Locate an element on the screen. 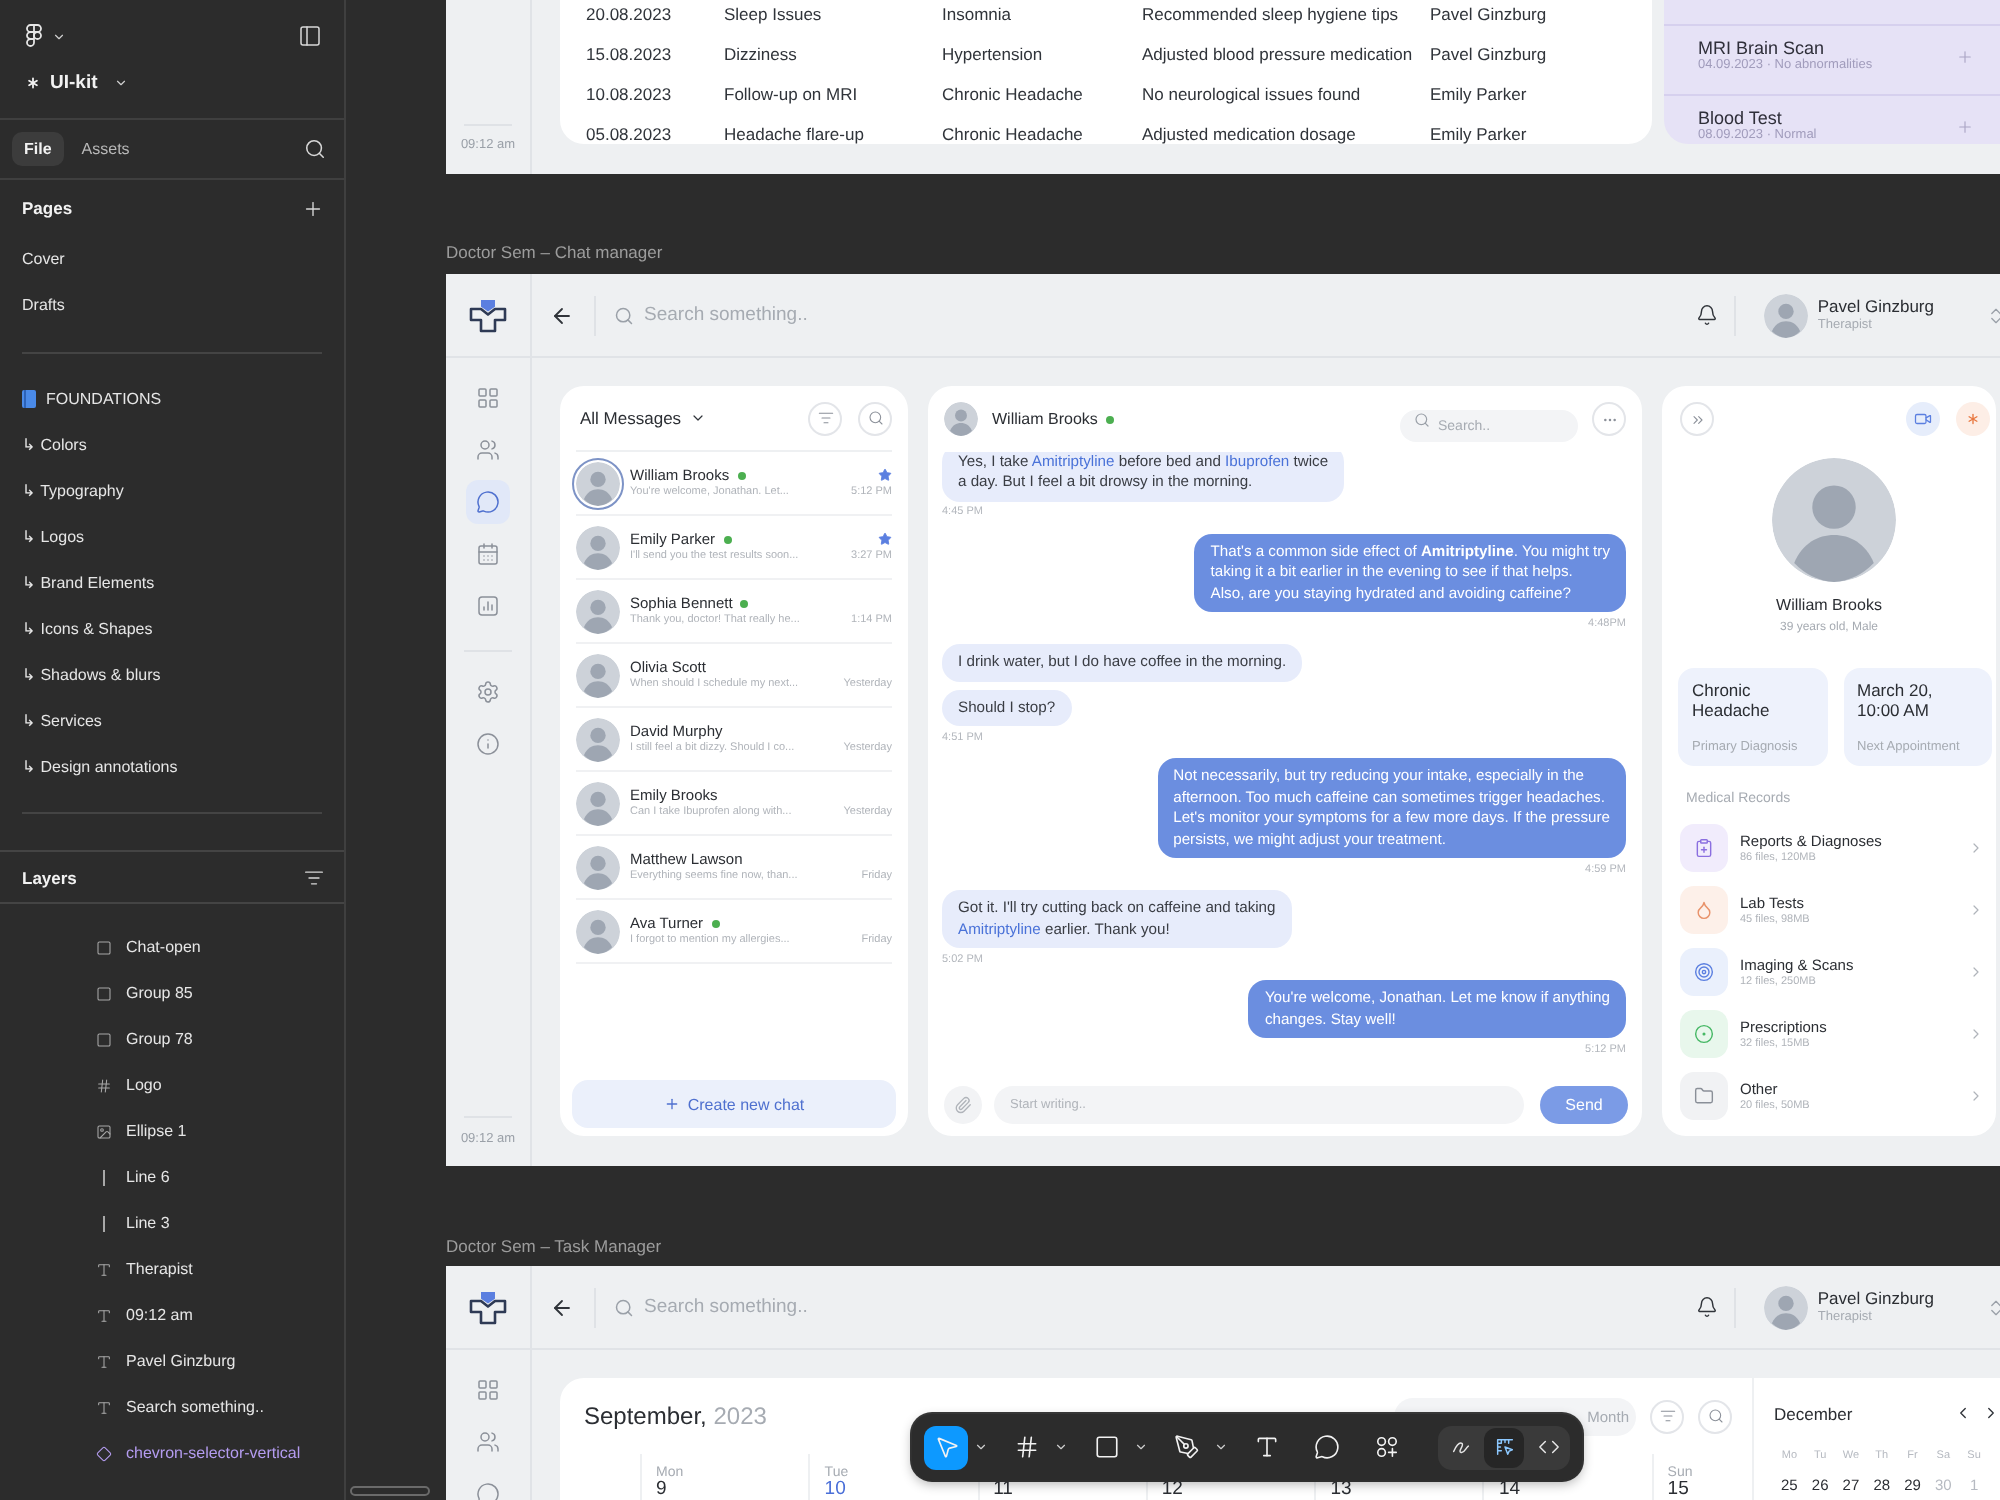  panel-tab: Assets is located at coordinates (105, 149).